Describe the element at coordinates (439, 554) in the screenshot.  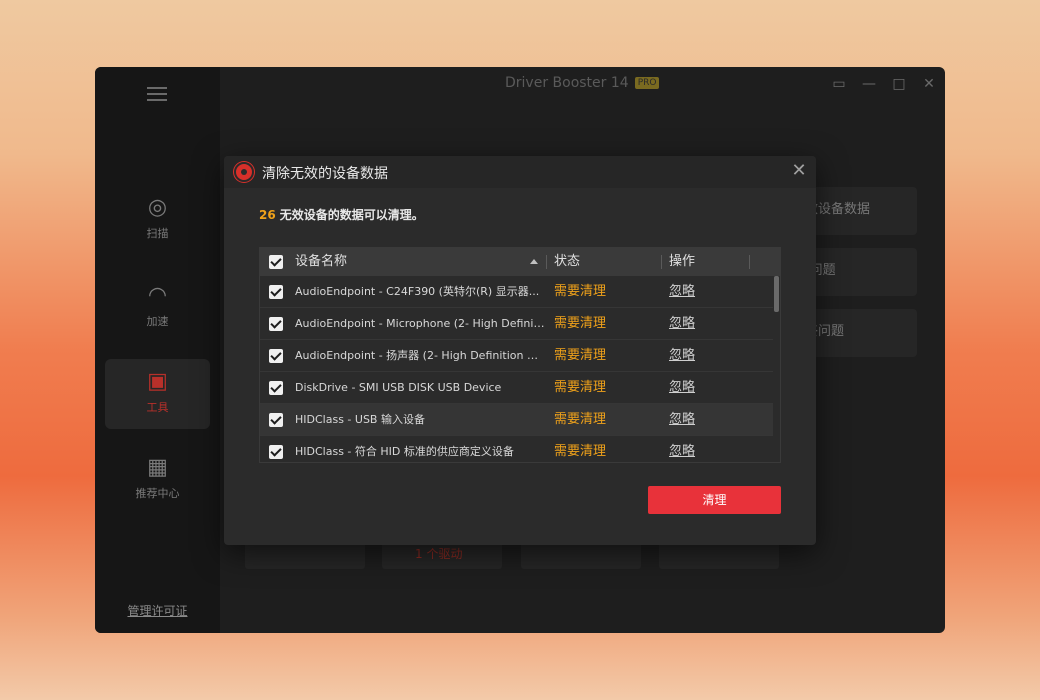
I see `bottom-tile-text: 1 个驱动` at that location.